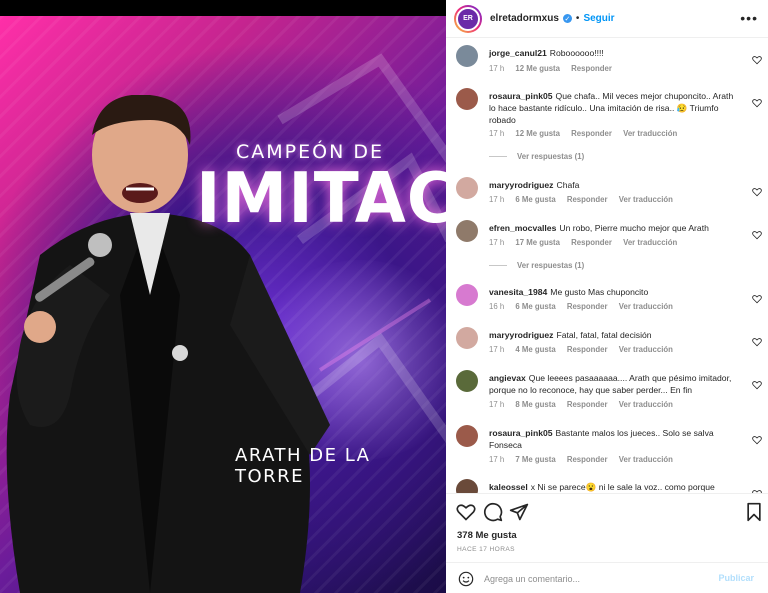  Describe the element at coordinates (535, 404) in the screenshot. I see `comment-likes: 8 Me gusta` at that location.